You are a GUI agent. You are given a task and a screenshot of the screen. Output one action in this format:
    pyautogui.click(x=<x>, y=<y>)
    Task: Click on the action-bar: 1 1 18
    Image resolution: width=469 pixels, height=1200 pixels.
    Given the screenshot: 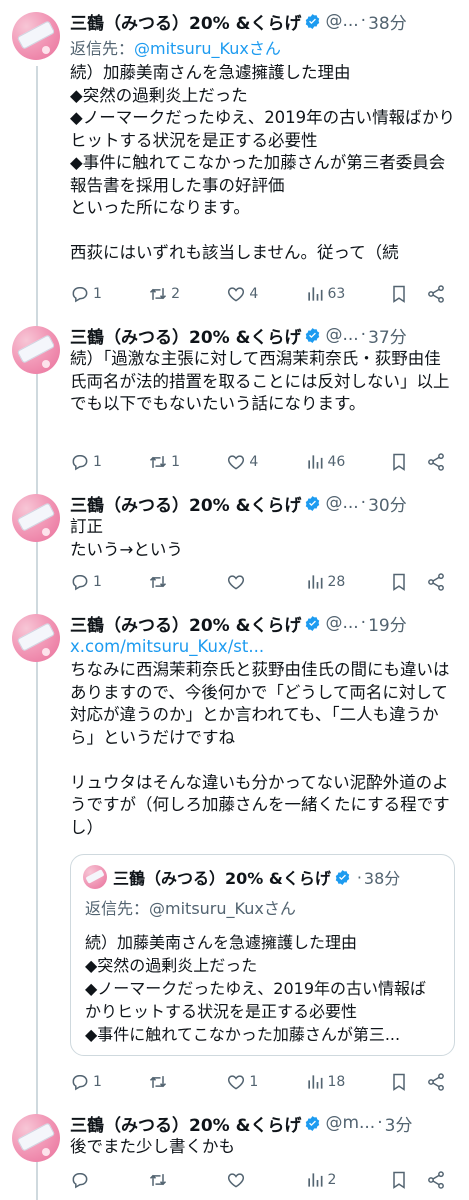 What is the action you would take?
    pyautogui.click(x=262, y=1082)
    